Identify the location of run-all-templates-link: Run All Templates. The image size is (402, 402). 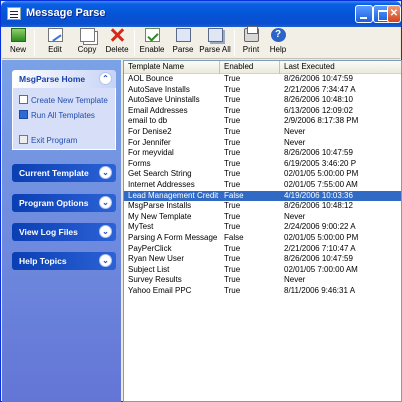
(57, 115).